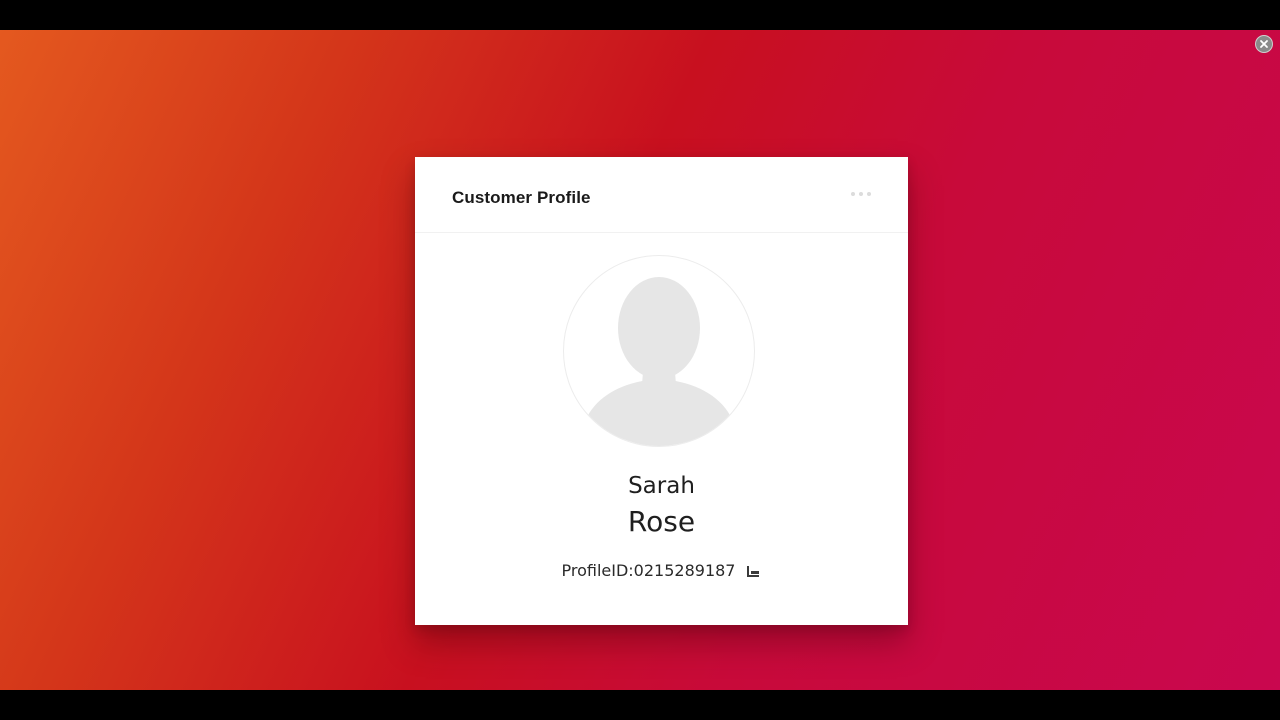 The height and width of the screenshot is (720, 1280). What do you see at coordinates (659, 361) in the screenshot?
I see `person-silhouette-icon` at bounding box center [659, 361].